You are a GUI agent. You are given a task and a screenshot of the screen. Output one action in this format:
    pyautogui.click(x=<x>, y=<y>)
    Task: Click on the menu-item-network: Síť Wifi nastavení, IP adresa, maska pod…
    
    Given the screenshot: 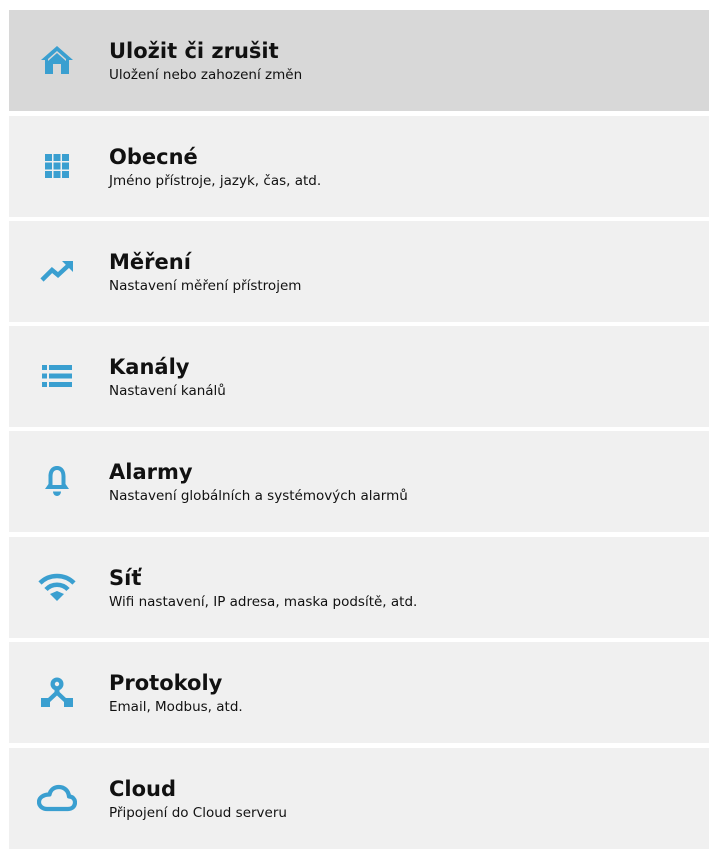 What is the action you would take?
    pyautogui.click(x=359, y=587)
    